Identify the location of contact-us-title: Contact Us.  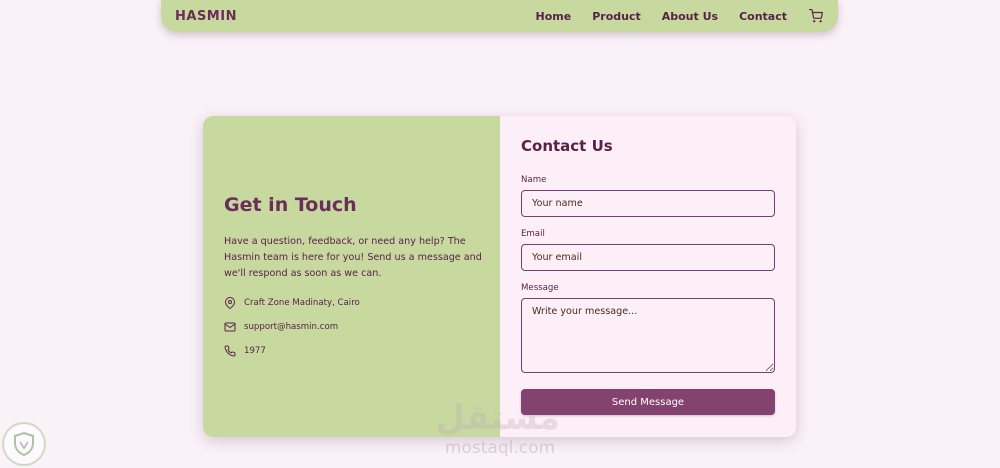
(567, 146).